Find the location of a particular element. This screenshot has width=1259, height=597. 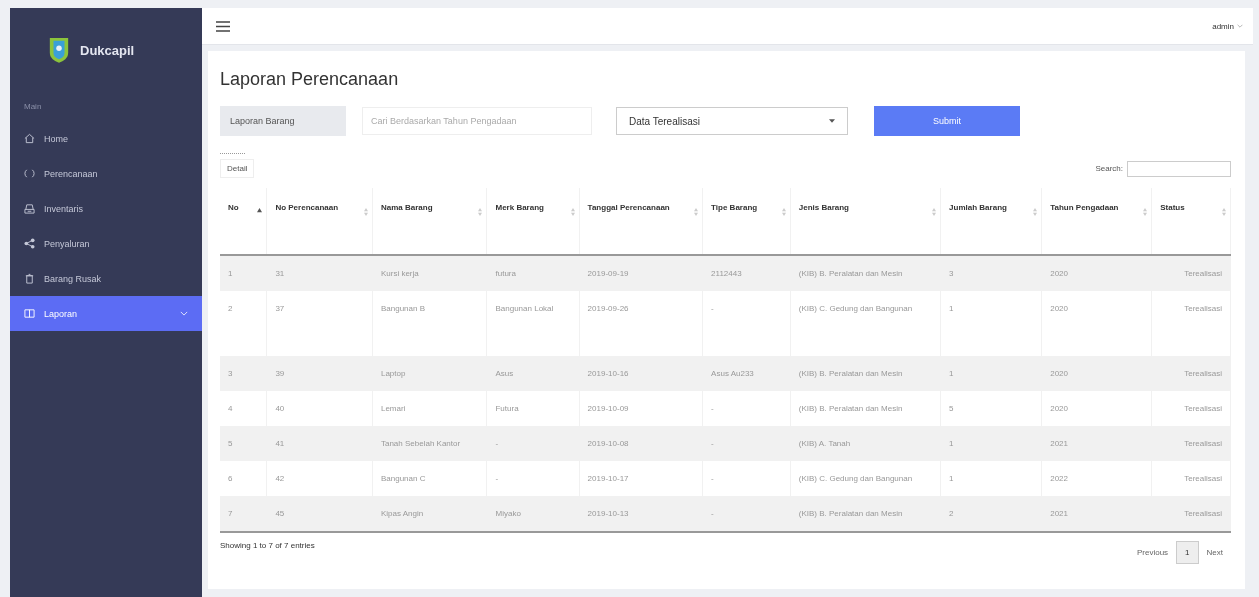

next-link: Next is located at coordinates (1214, 552).